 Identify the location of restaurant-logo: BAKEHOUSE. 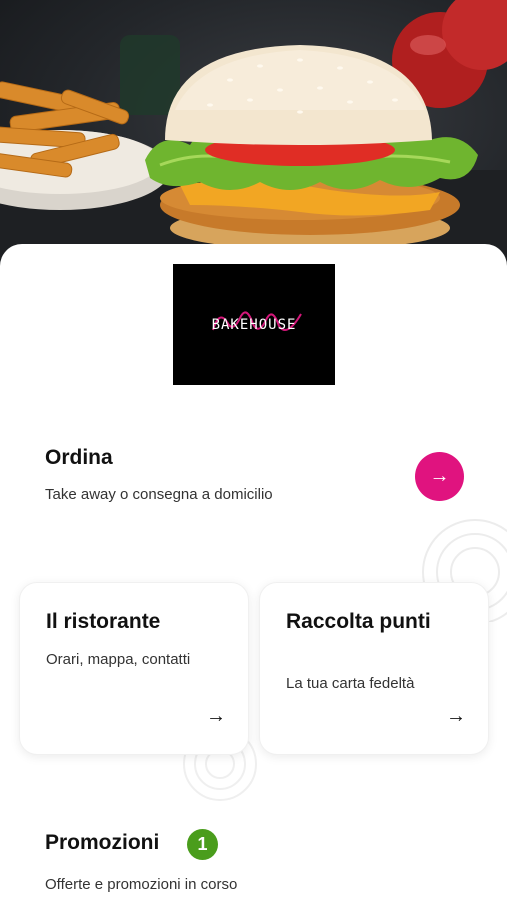
(254, 324).